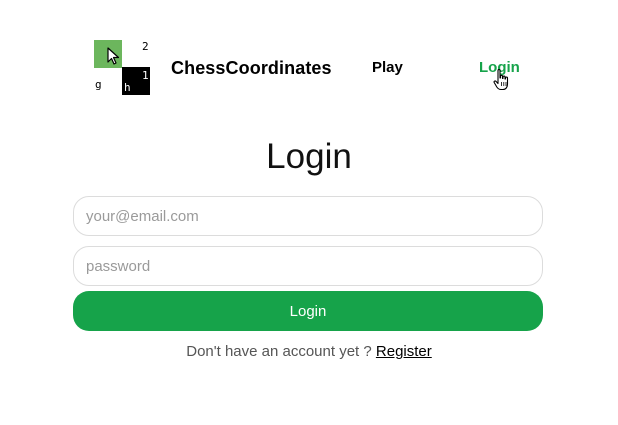  Describe the element at coordinates (404, 351) in the screenshot. I see `register-link: Register` at that location.